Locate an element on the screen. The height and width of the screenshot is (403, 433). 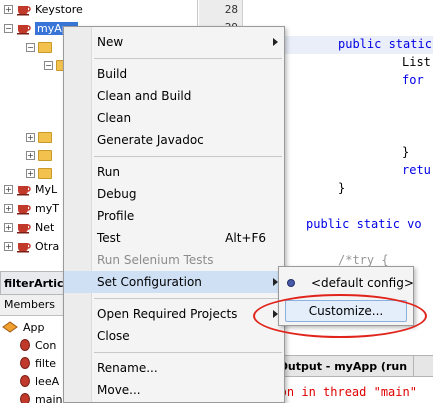
menu-item-label: Build is located at coordinates (112, 74).